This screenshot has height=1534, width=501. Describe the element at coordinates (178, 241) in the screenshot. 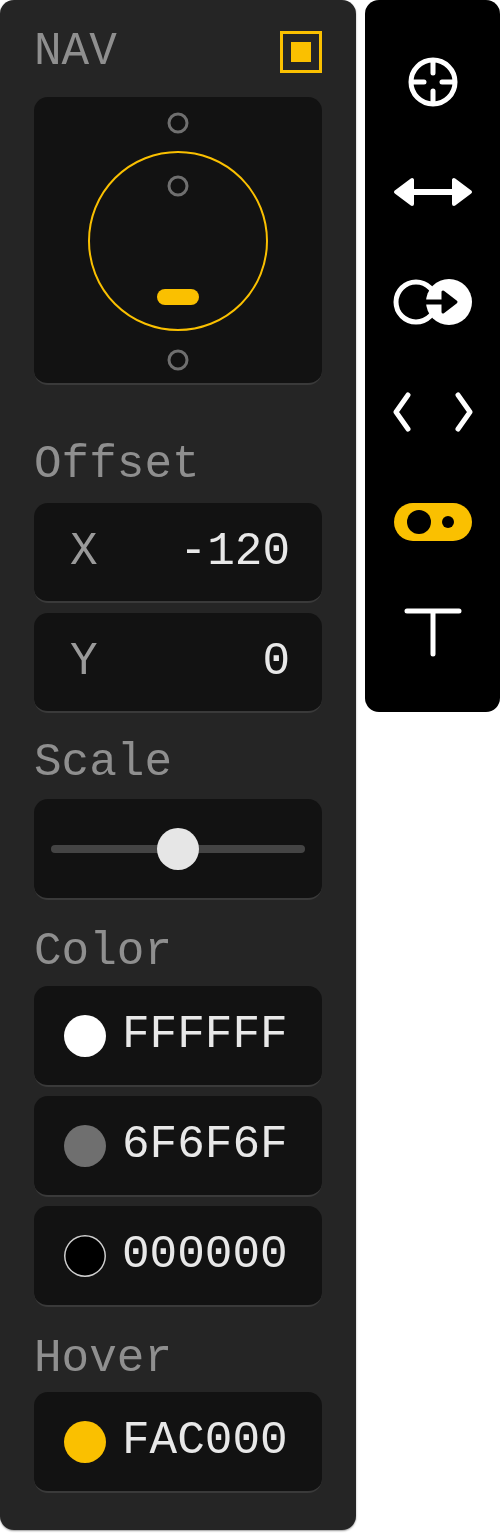

I see `nav-pad` at that location.